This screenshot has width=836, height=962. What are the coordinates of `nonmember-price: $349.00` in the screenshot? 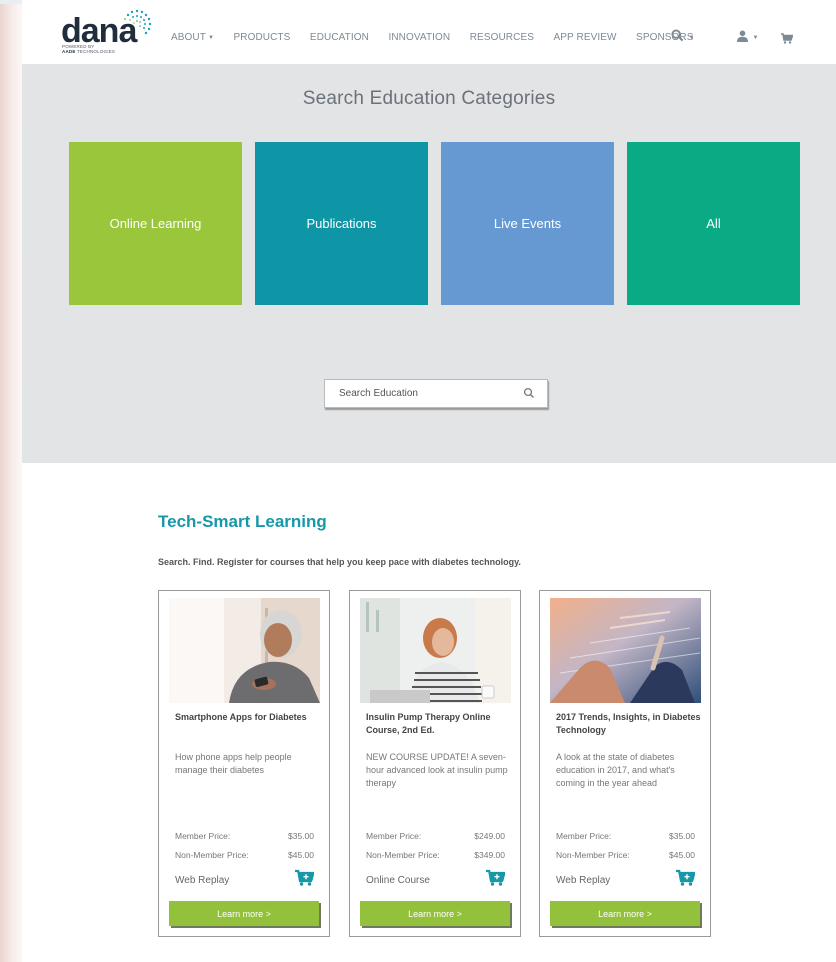 It's located at (489, 855).